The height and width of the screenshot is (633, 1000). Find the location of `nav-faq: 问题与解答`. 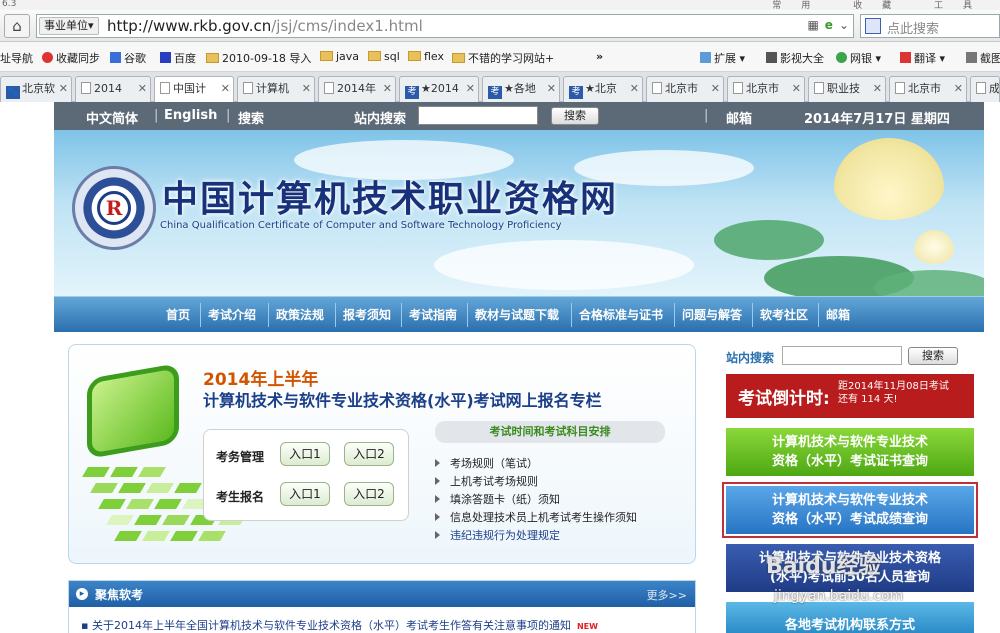

nav-faq: 问题与解答 is located at coordinates (712, 314).